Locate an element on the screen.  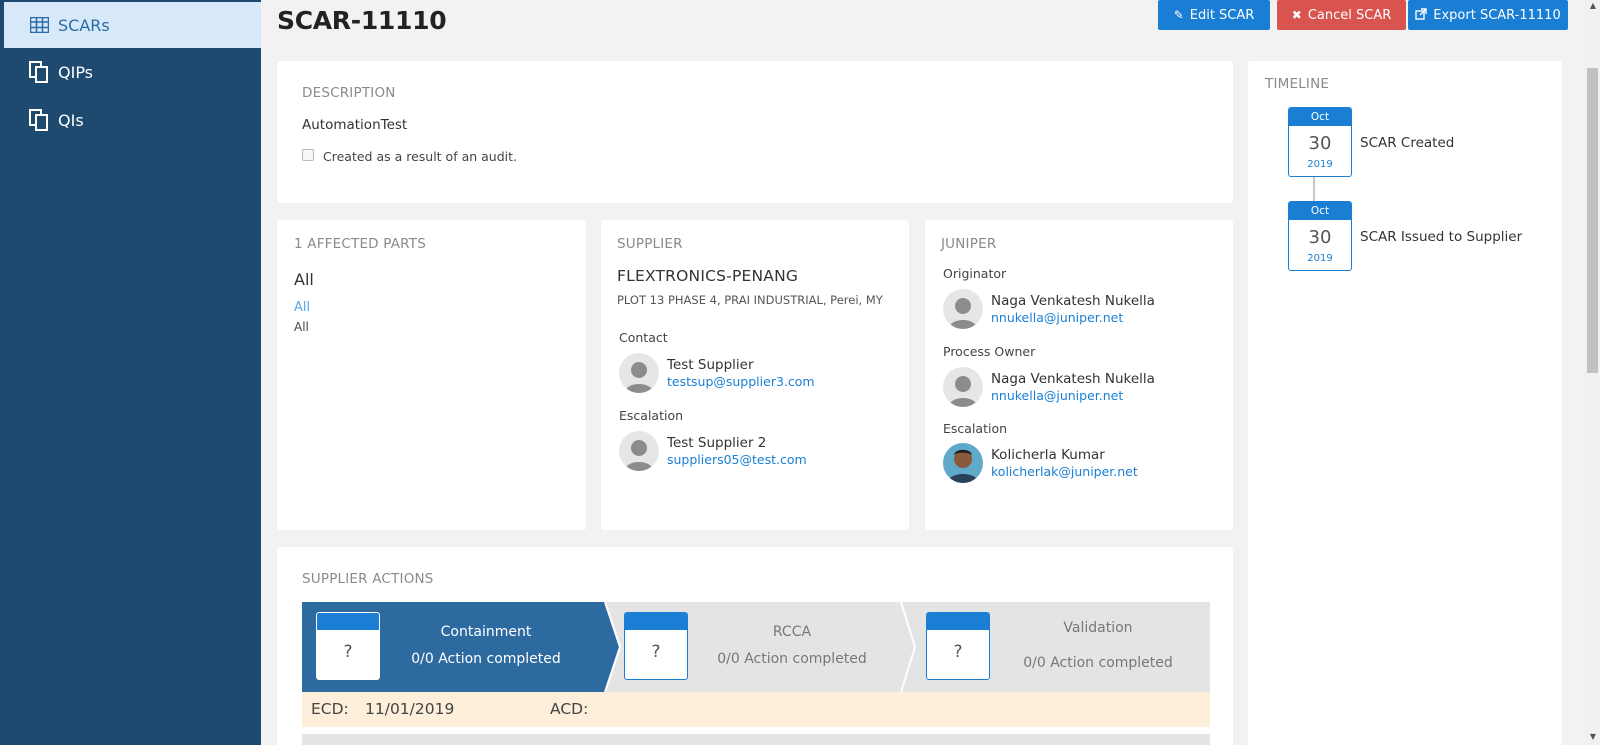
export-scar-label: Export SCAR-11110 is located at coordinates (1497, 15).